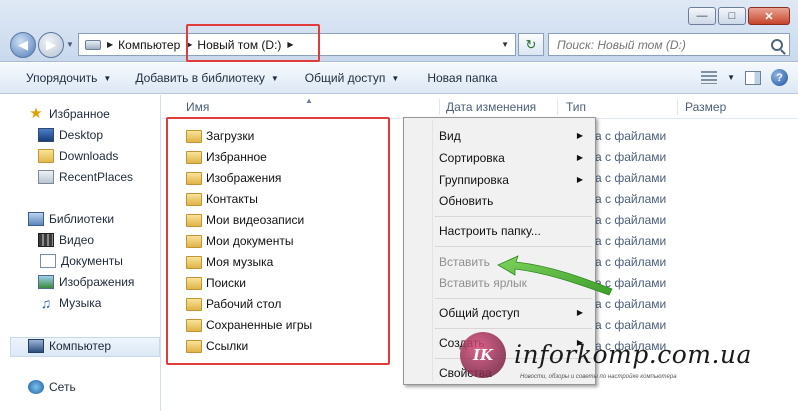  Describe the element at coordinates (160, 253) in the screenshot. I see `pane-divider` at that location.